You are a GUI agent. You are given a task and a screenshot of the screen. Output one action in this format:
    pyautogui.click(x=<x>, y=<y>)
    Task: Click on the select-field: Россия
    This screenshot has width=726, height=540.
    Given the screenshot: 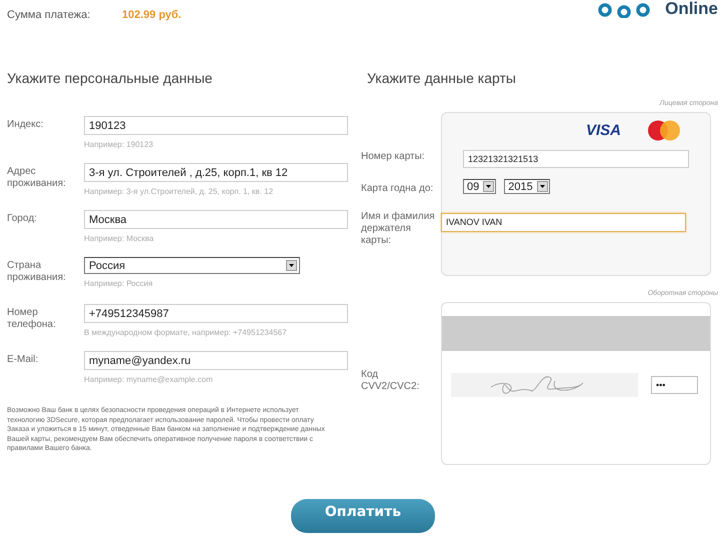 What is the action you would take?
    pyautogui.click(x=192, y=265)
    